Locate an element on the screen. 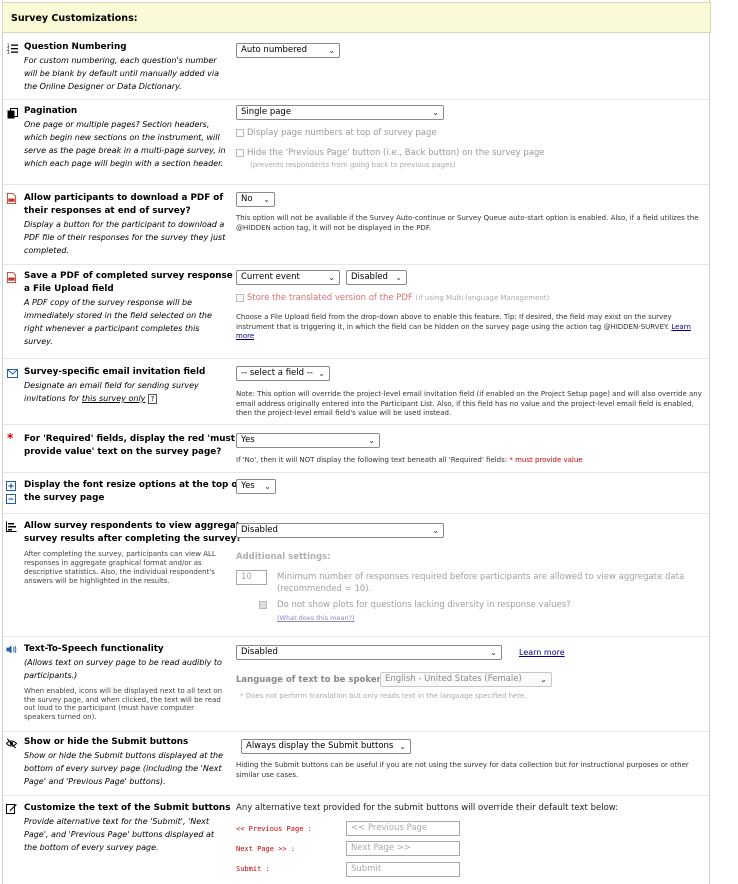  pdf-save-event-select: Current event ⌄ is located at coordinates (288, 277).